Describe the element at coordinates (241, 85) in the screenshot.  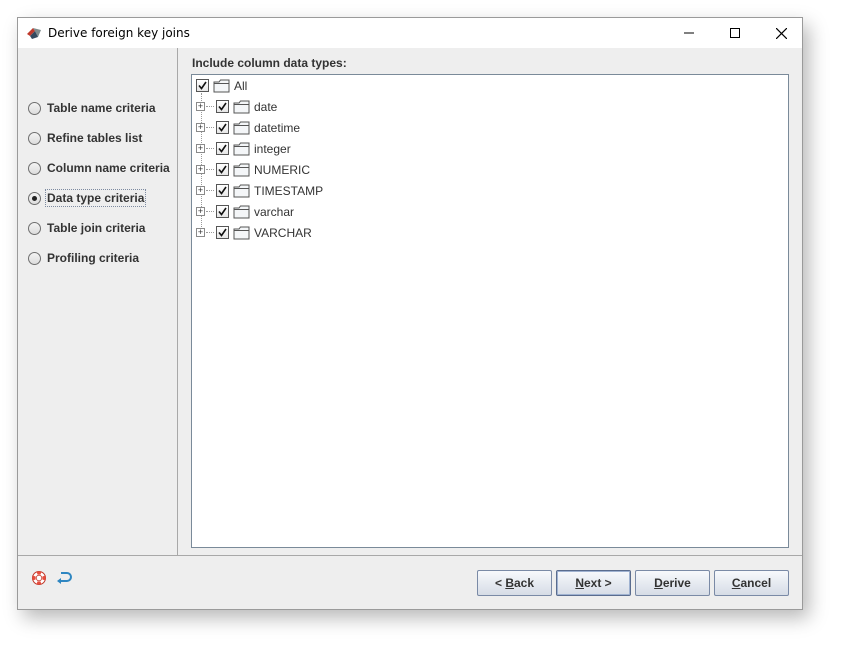
I see `tree-node-label: All` at that location.